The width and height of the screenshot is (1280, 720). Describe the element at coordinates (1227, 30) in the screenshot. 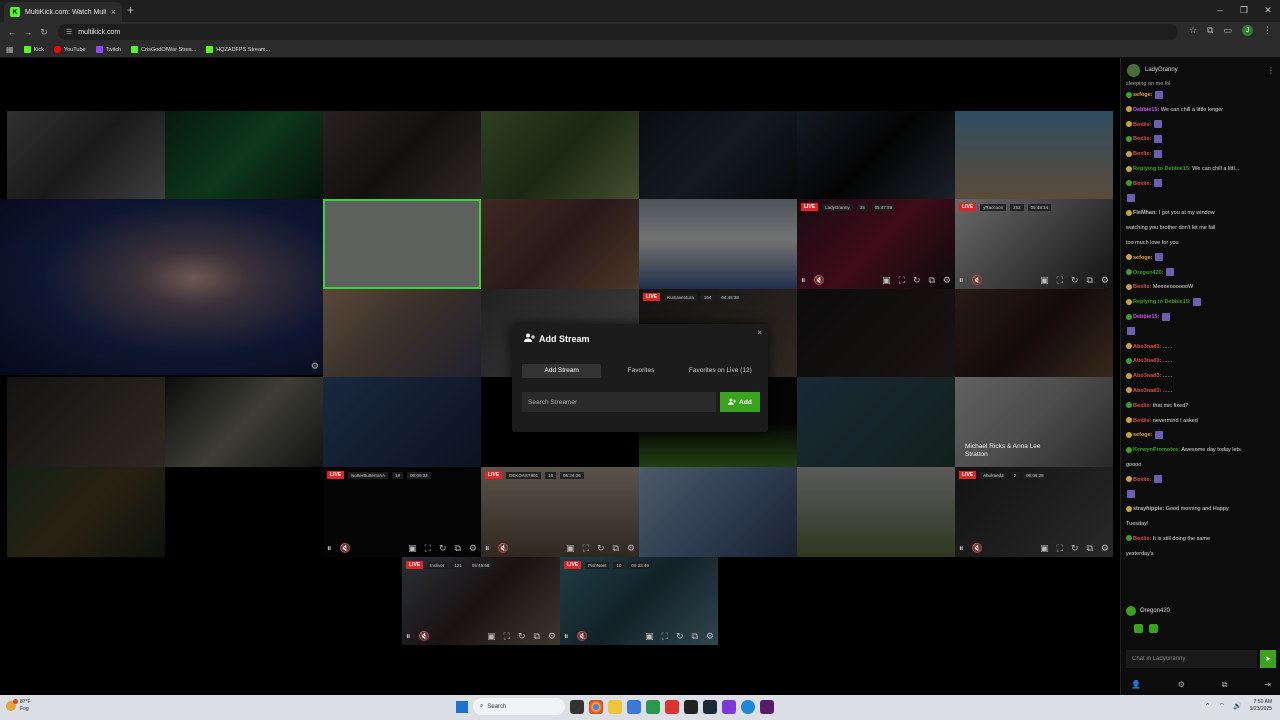

I see `sidebar-icon: ▭` at that location.